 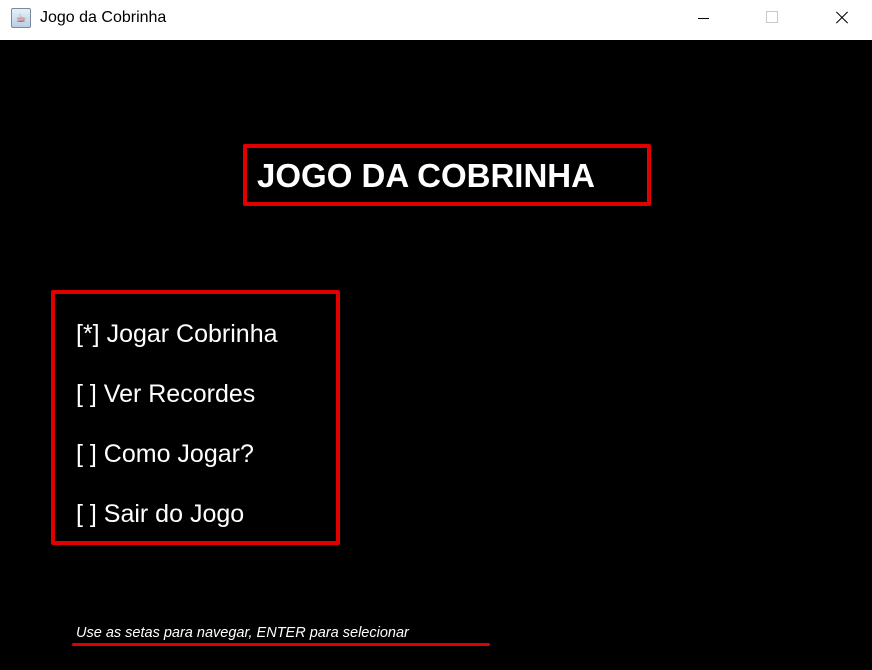 What do you see at coordinates (165, 394) in the screenshot?
I see `menu-item-ver-recordes: [ ] Ver Recordes` at bounding box center [165, 394].